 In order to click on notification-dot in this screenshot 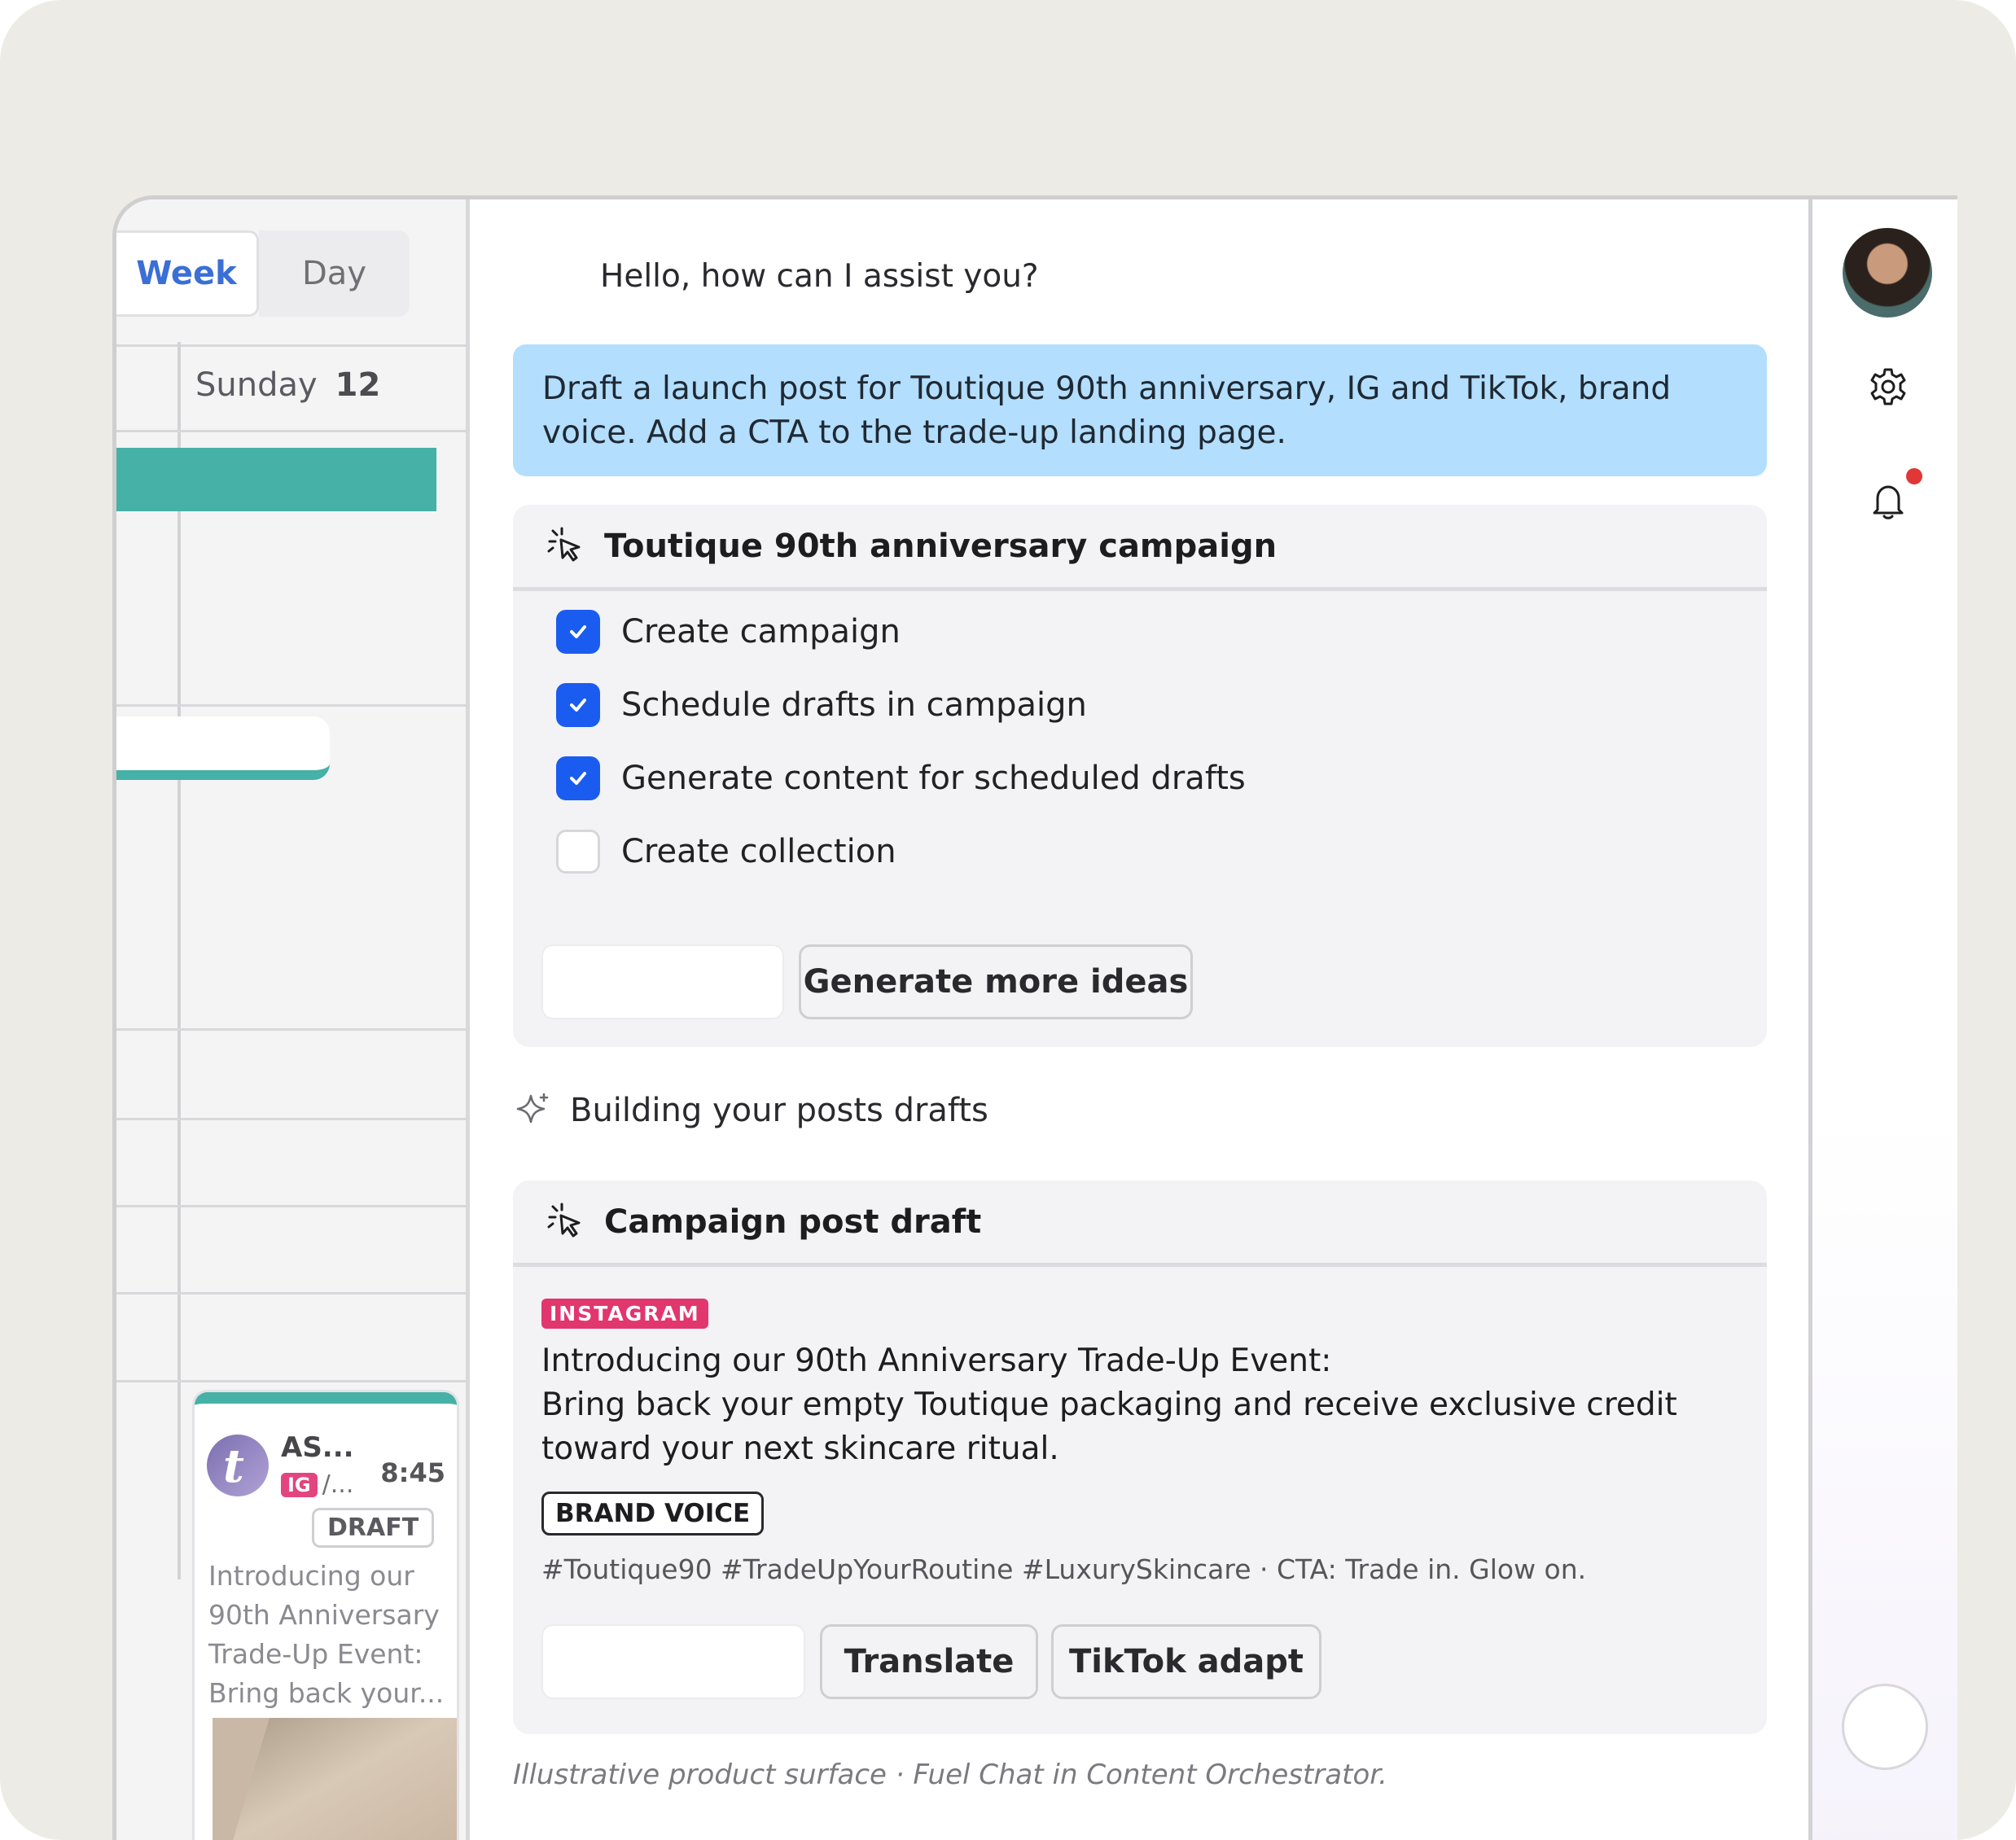, I will do `click(1914, 476)`.